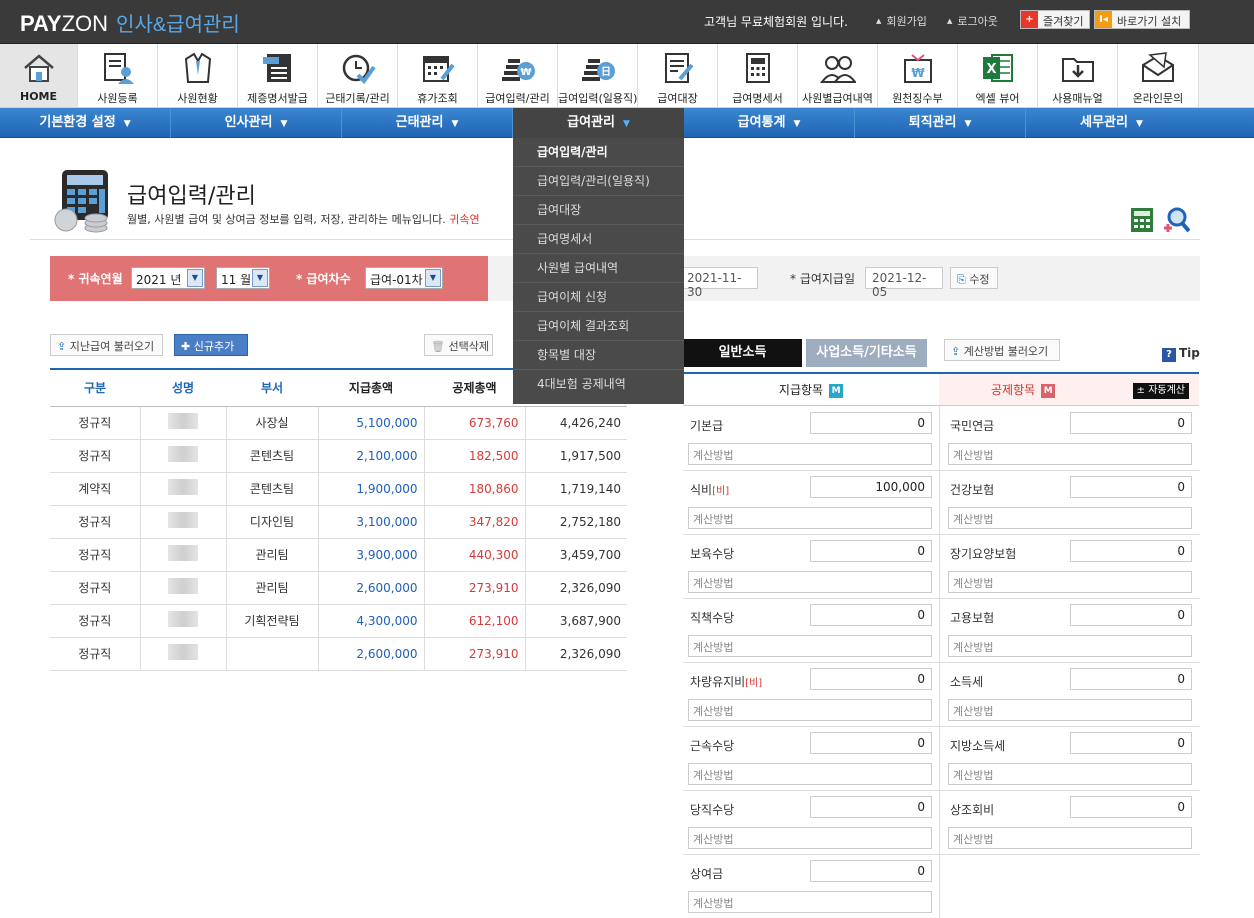  I want to click on employee-status-button: 사원현황, so click(198, 75).